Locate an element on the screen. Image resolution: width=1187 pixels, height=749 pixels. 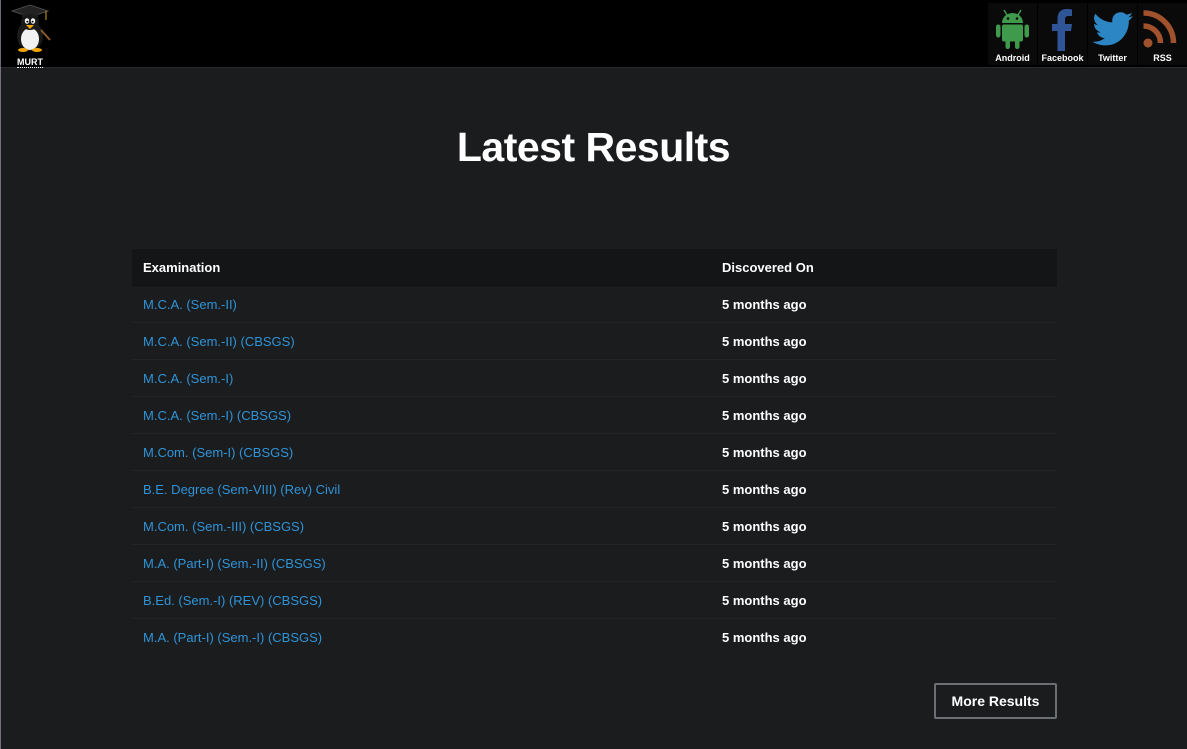
social-links: Android Facebook Twitter RSS is located at coordinates (1087, 34).